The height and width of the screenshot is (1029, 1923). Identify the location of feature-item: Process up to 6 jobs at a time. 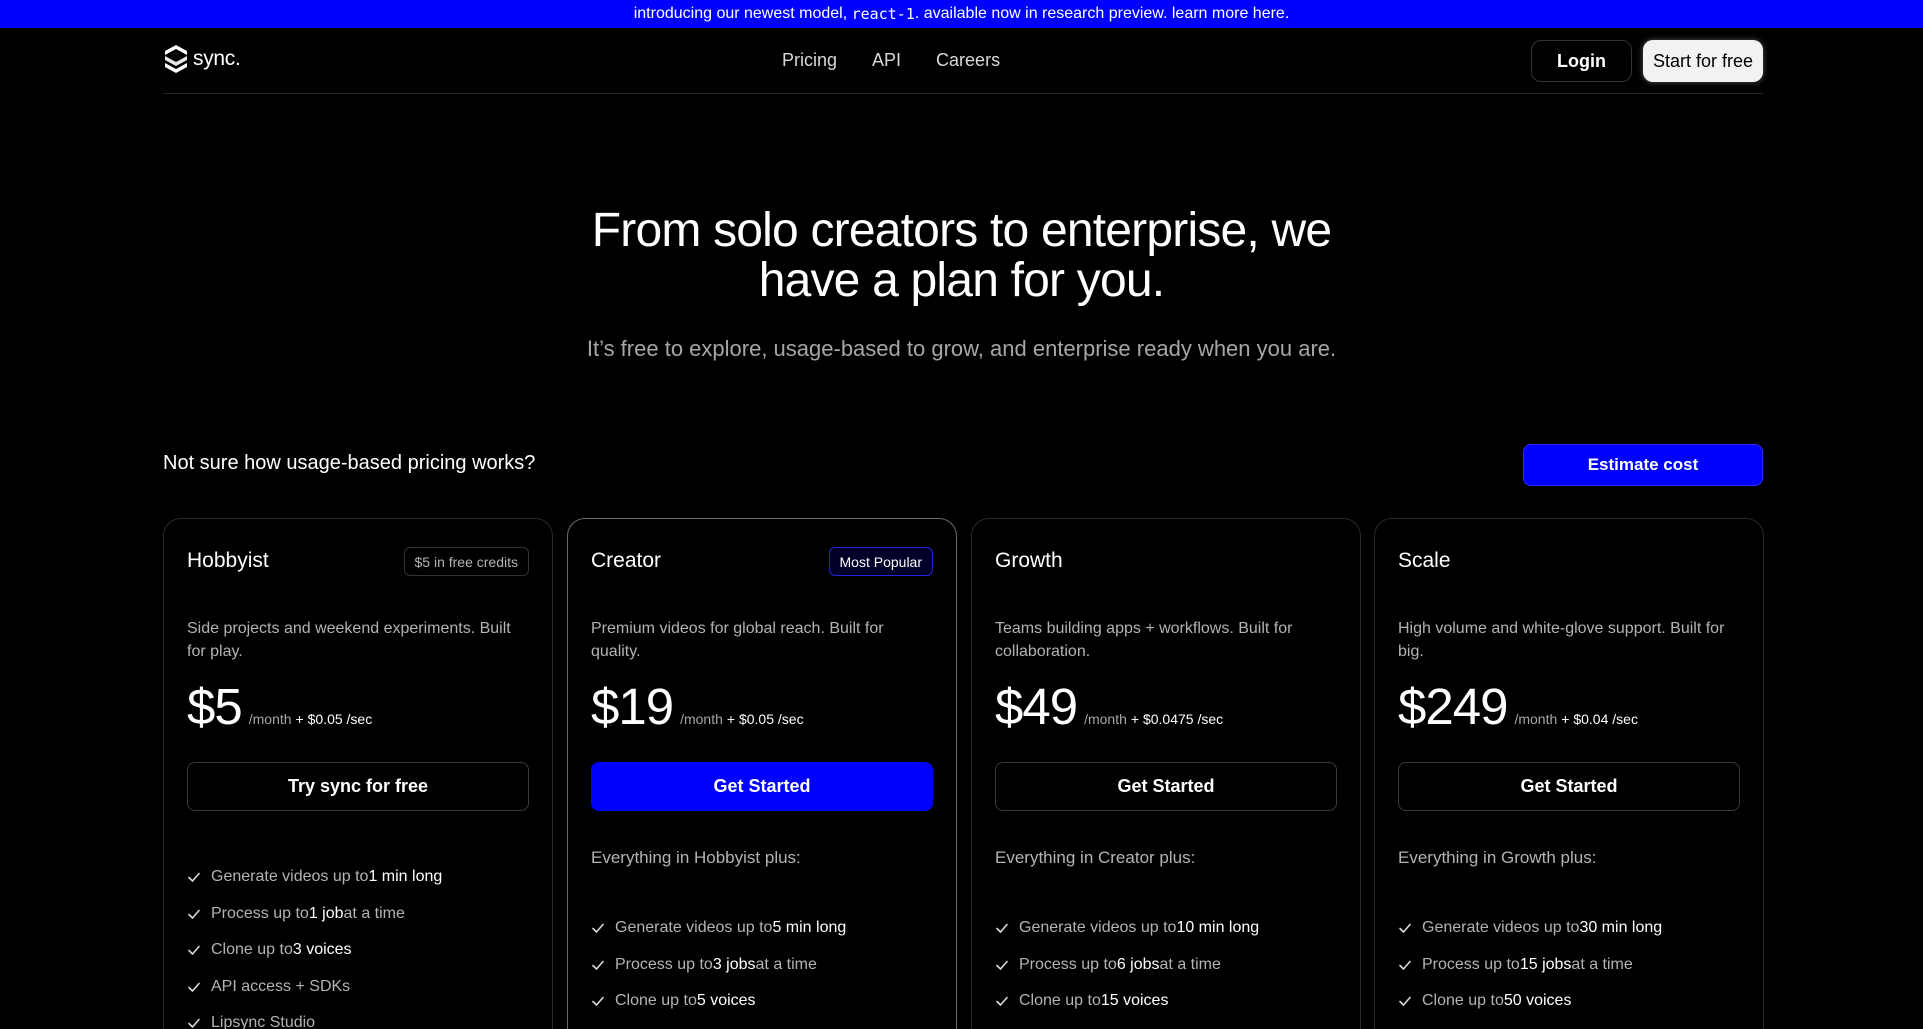
(1147, 965).